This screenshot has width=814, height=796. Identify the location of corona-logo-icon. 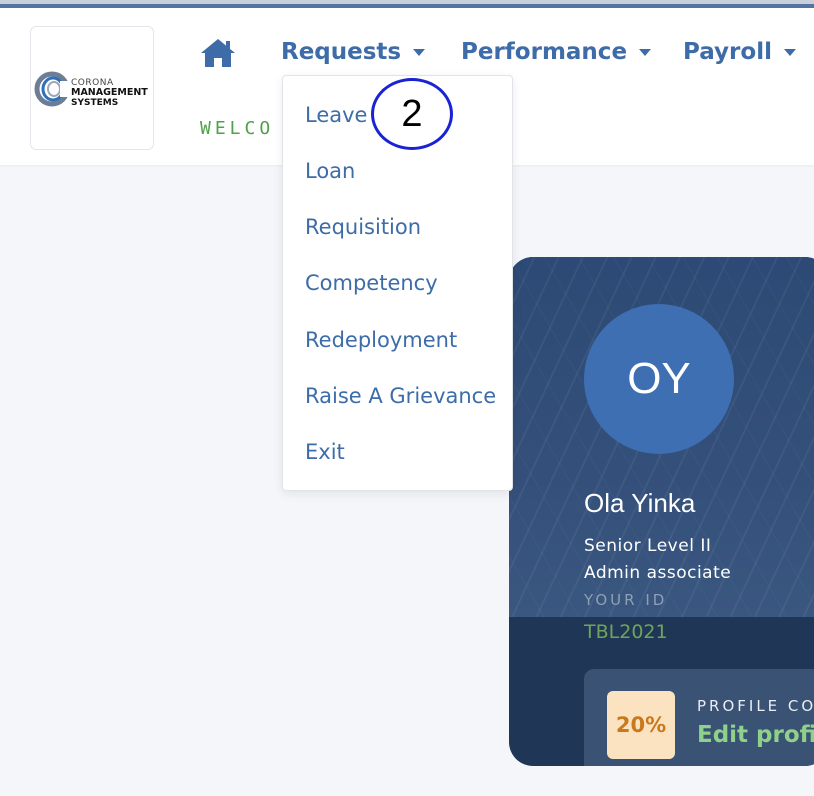
(53, 89).